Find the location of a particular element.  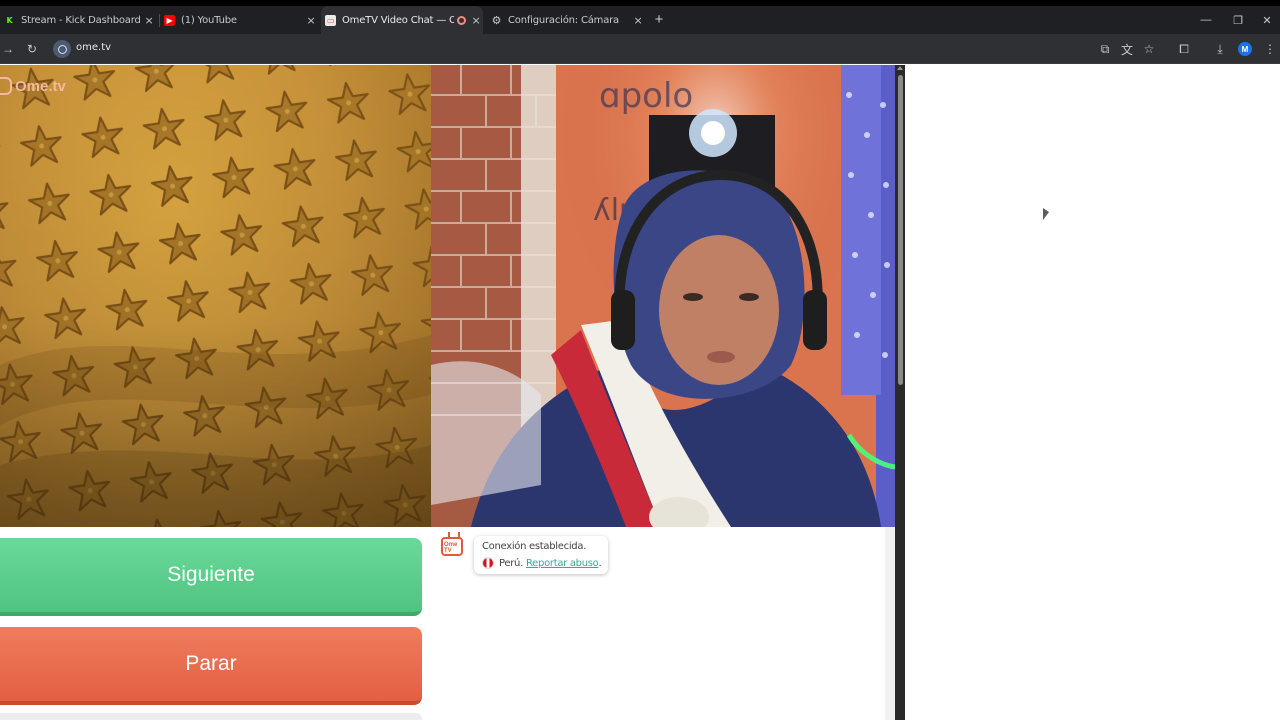

peru-flag-icon is located at coordinates (488, 563).